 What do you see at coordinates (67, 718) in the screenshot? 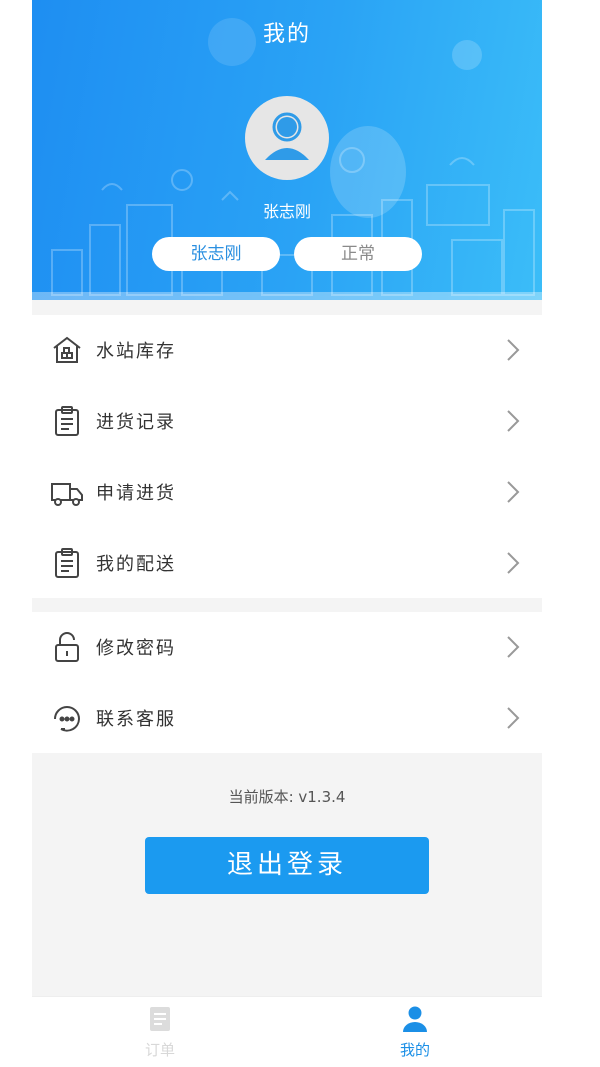
I see `headset-icon` at bounding box center [67, 718].